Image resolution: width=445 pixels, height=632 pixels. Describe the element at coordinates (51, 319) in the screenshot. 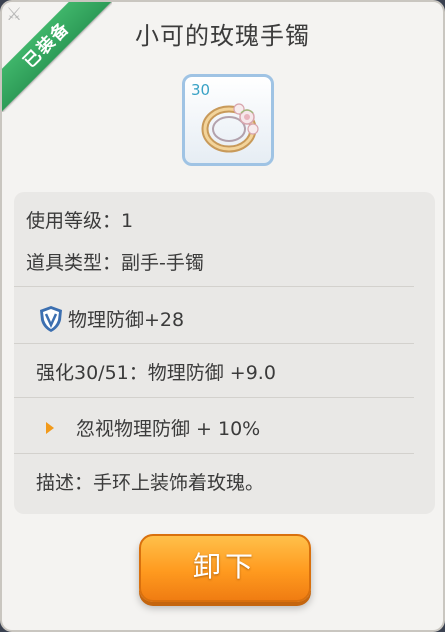

I see `shield-icon` at that location.